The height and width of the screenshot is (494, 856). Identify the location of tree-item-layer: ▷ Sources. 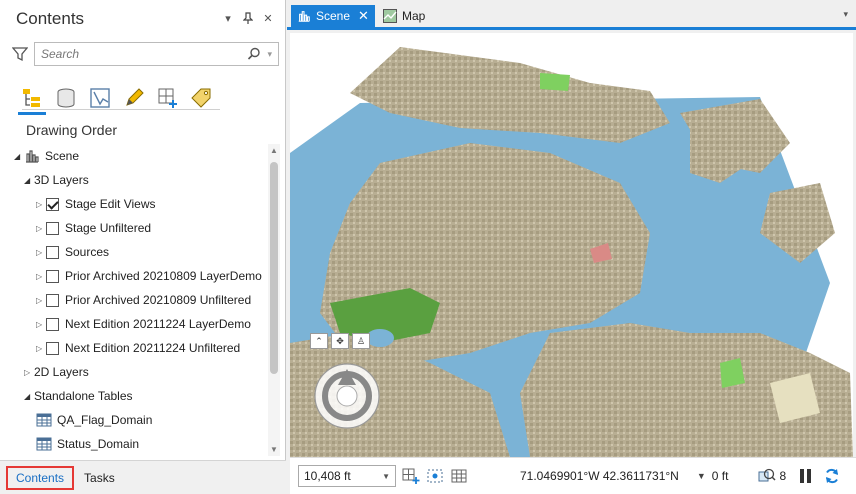
(72, 252).